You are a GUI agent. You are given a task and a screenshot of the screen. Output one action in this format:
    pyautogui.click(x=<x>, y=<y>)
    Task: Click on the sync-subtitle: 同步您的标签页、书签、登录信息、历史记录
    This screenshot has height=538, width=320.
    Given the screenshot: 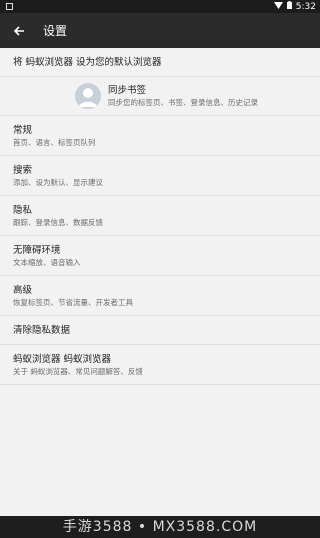 What is the action you would take?
    pyautogui.click(x=183, y=102)
    